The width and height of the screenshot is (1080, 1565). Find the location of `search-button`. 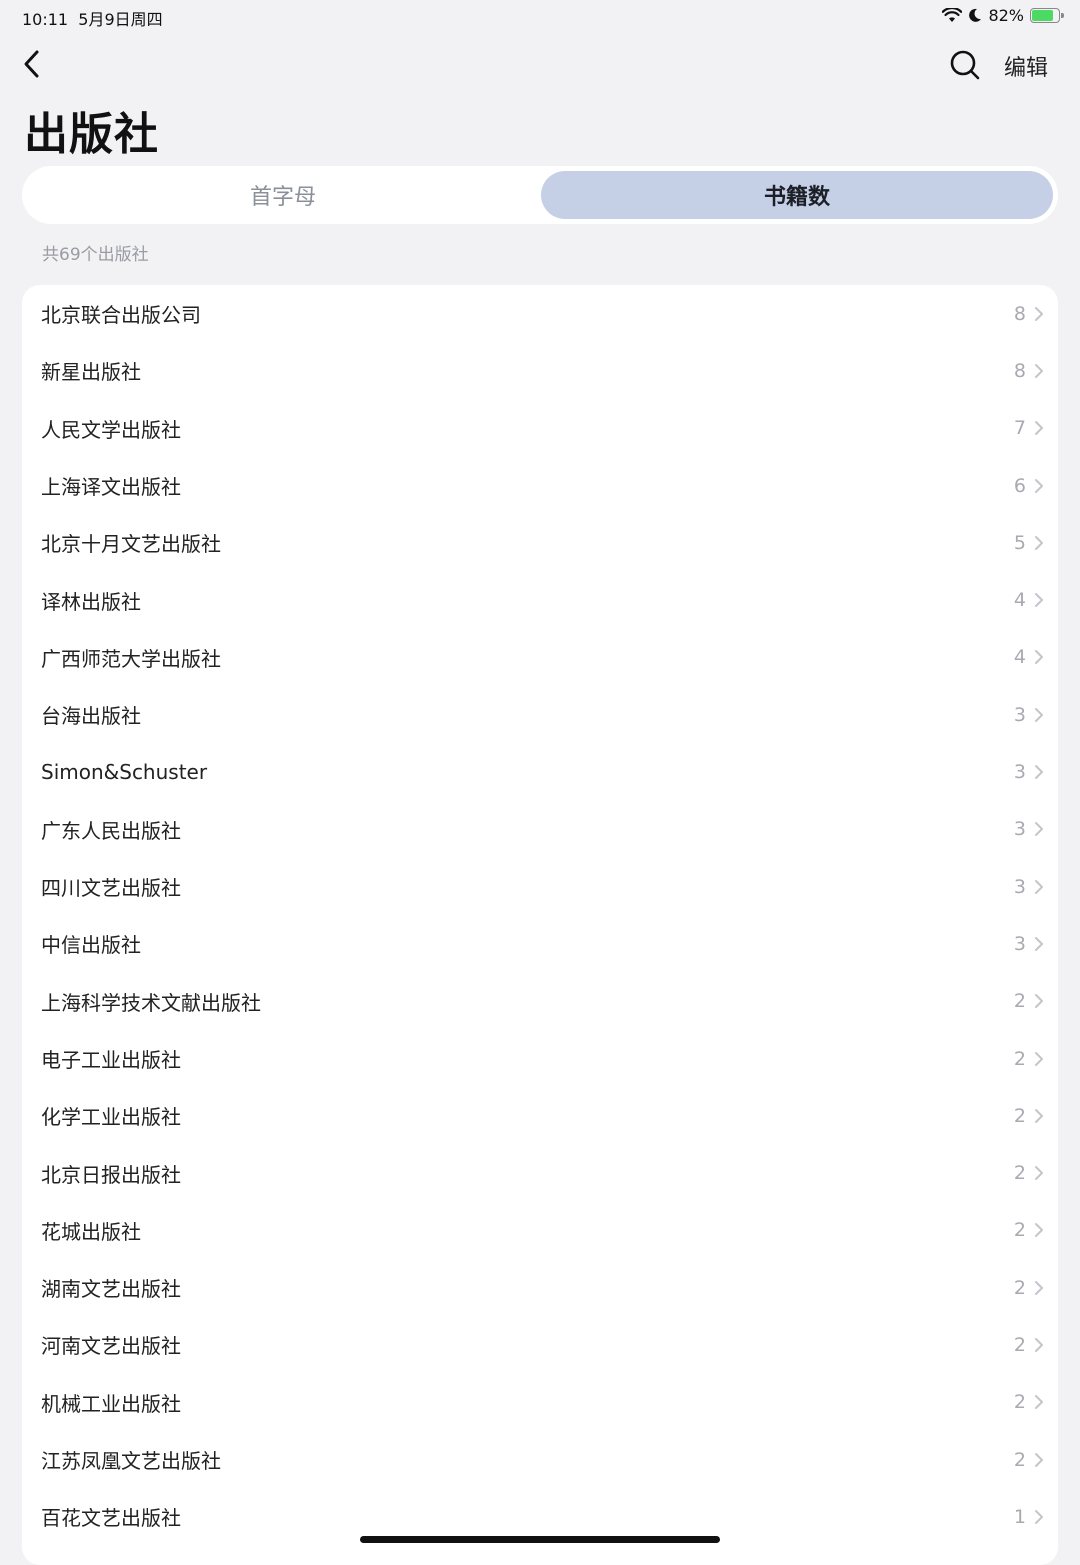

search-button is located at coordinates (965, 65).